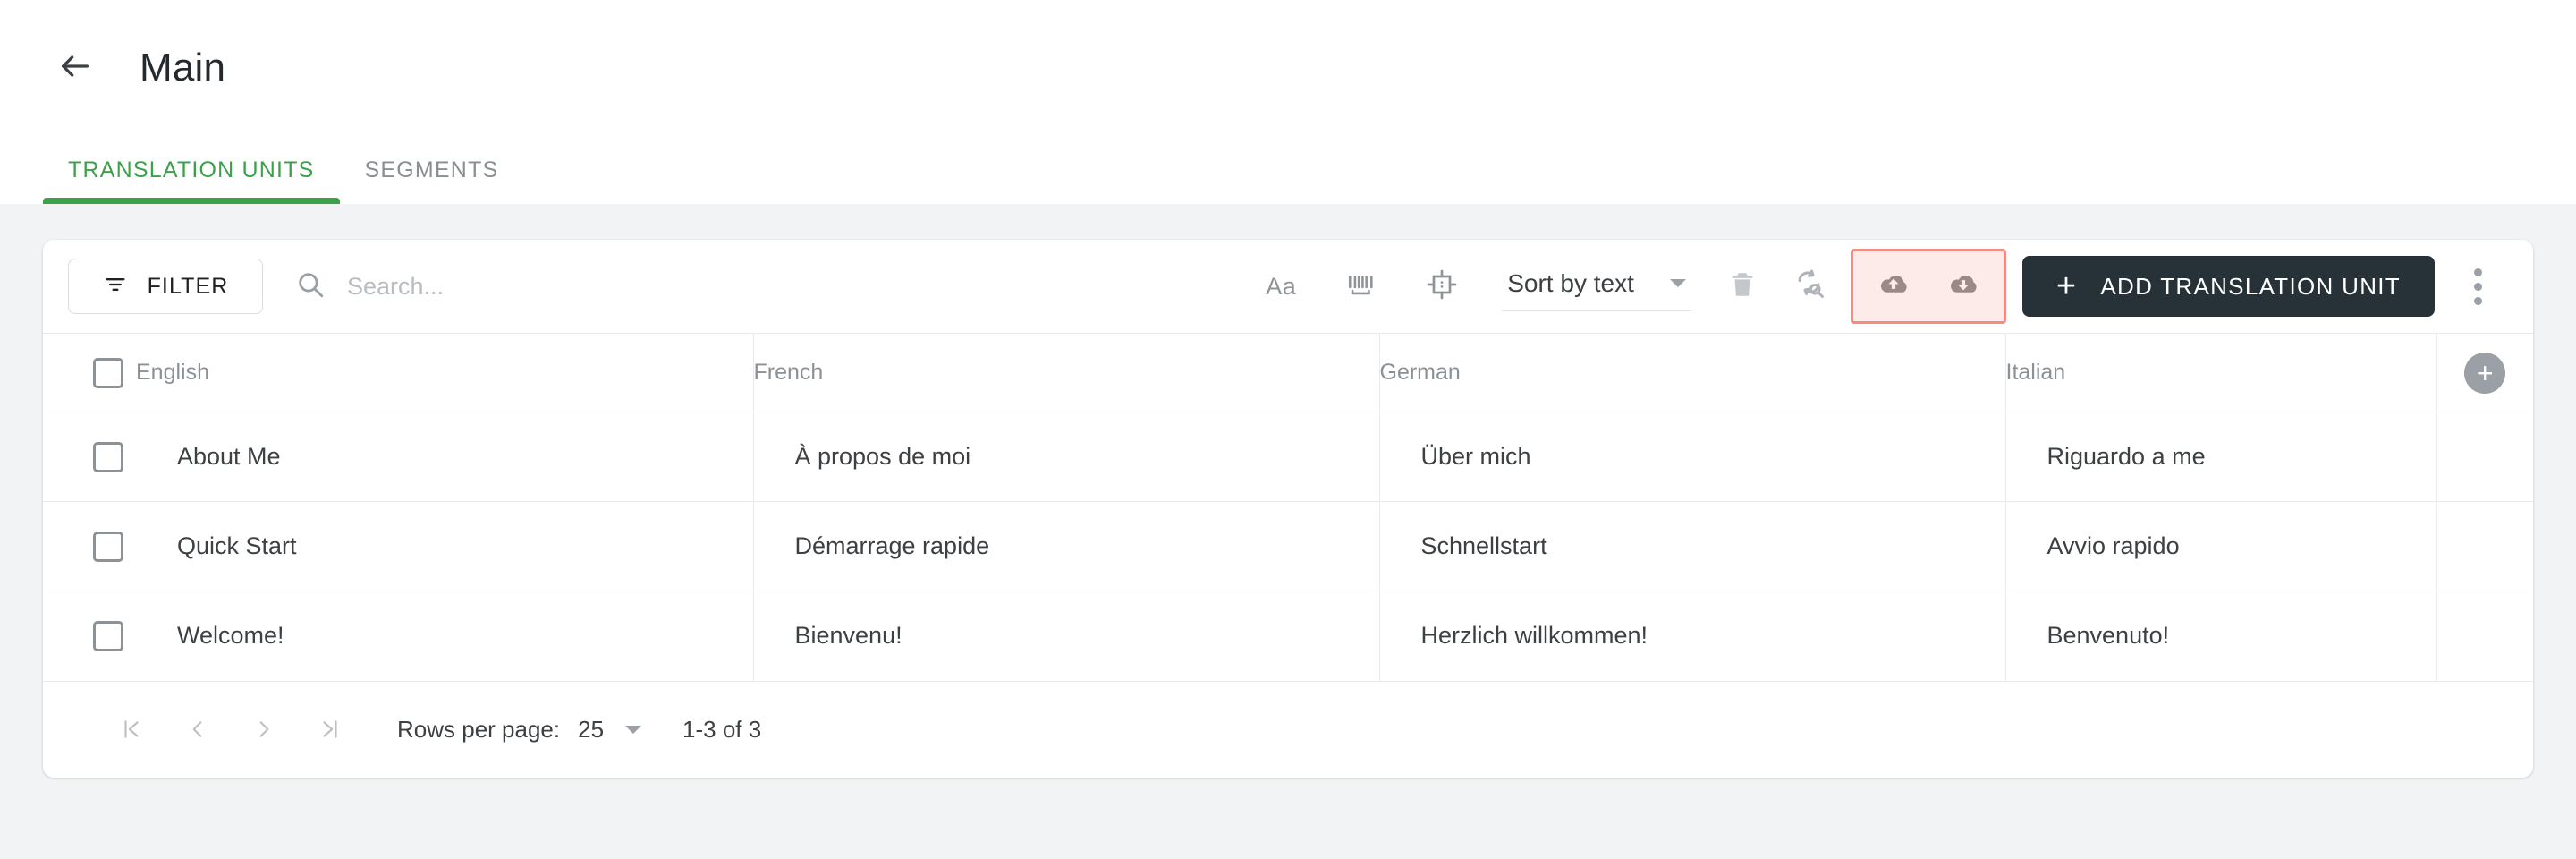 The width and height of the screenshot is (2576, 859). Describe the element at coordinates (633, 729) in the screenshot. I see `rows-per-page-chevron-down-icon` at that location.